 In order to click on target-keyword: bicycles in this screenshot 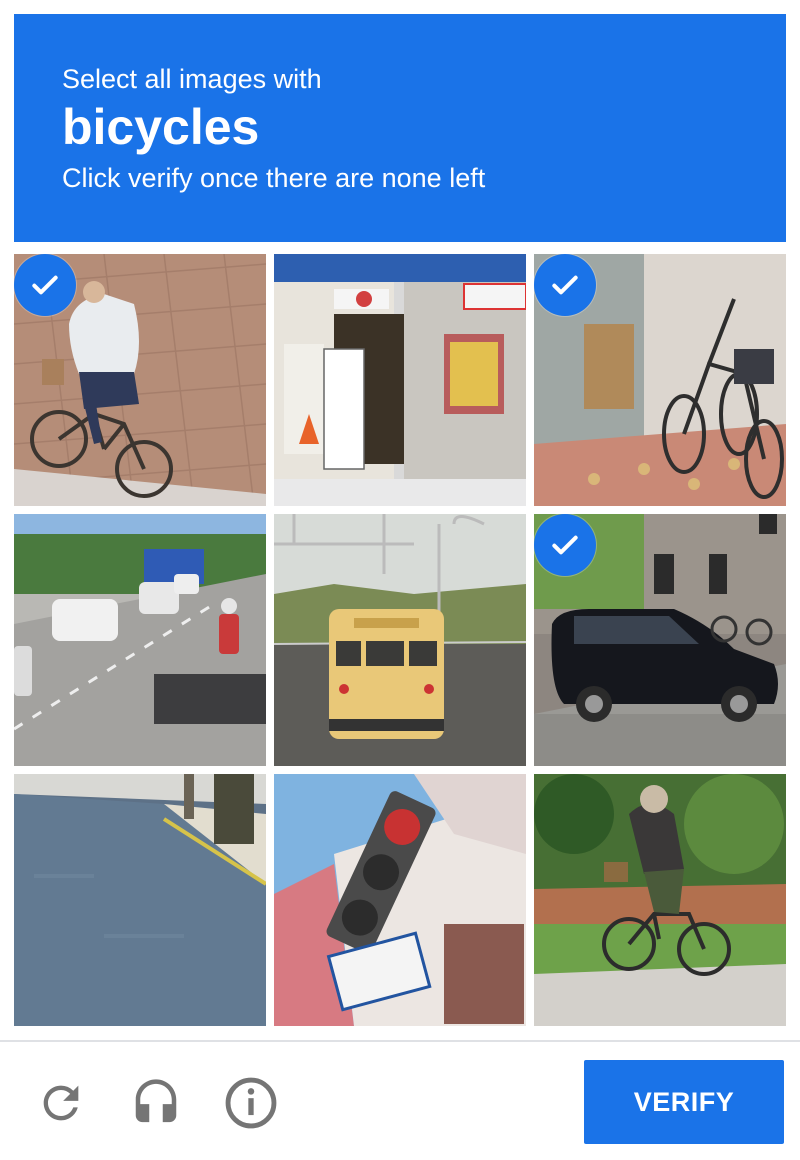, I will do `click(161, 127)`.